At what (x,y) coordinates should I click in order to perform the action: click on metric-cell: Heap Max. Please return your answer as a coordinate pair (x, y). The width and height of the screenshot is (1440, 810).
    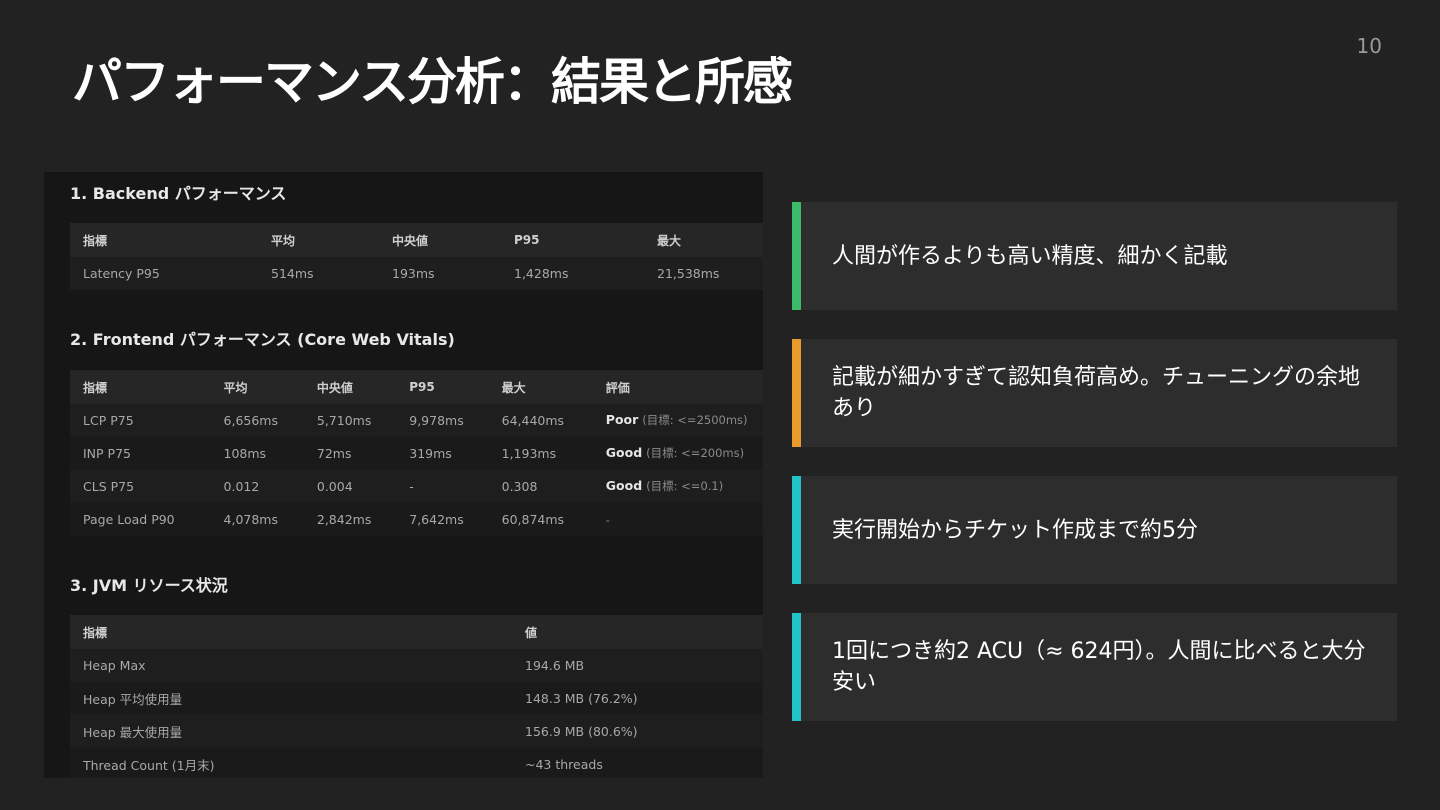
    Looking at the image, I should click on (114, 665).